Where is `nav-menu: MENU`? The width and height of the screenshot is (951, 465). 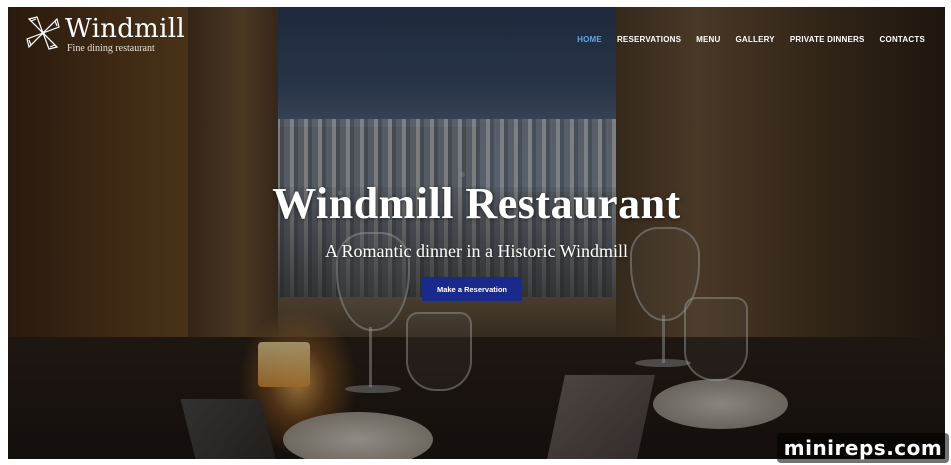
nav-menu: MENU is located at coordinates (708, 39).